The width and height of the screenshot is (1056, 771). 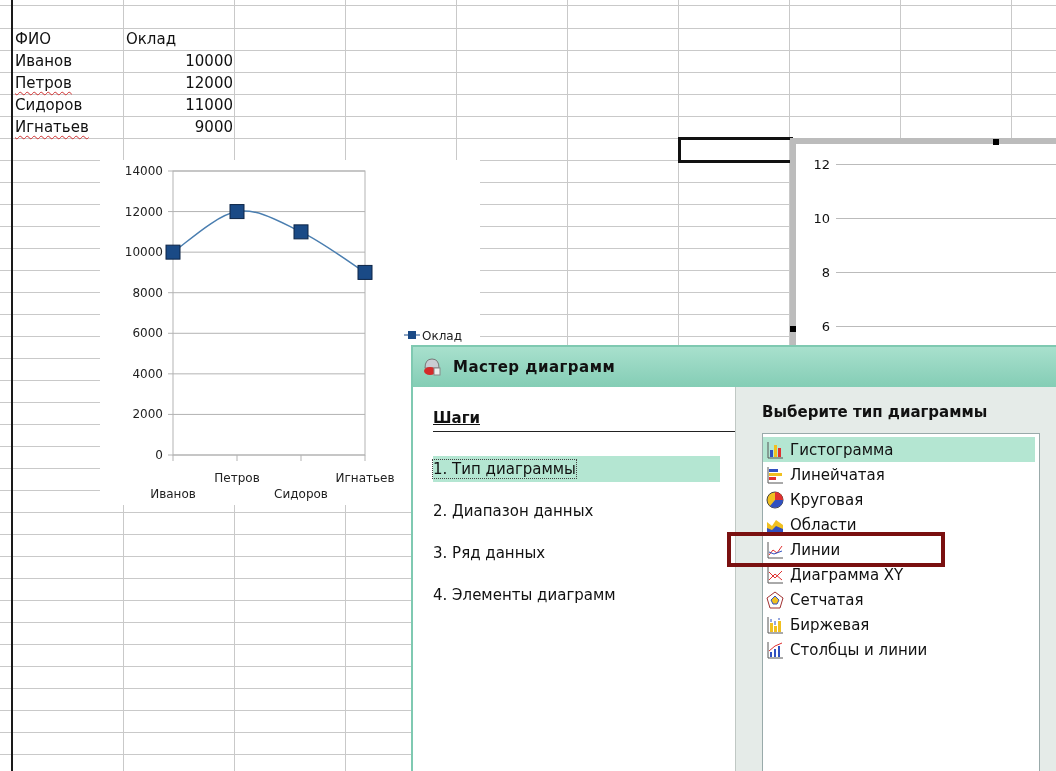 What do you see at coordinates (49, 105) in the screenshot?
I see `table-cell-text: Сидоров` at bounding box center [49, 105].